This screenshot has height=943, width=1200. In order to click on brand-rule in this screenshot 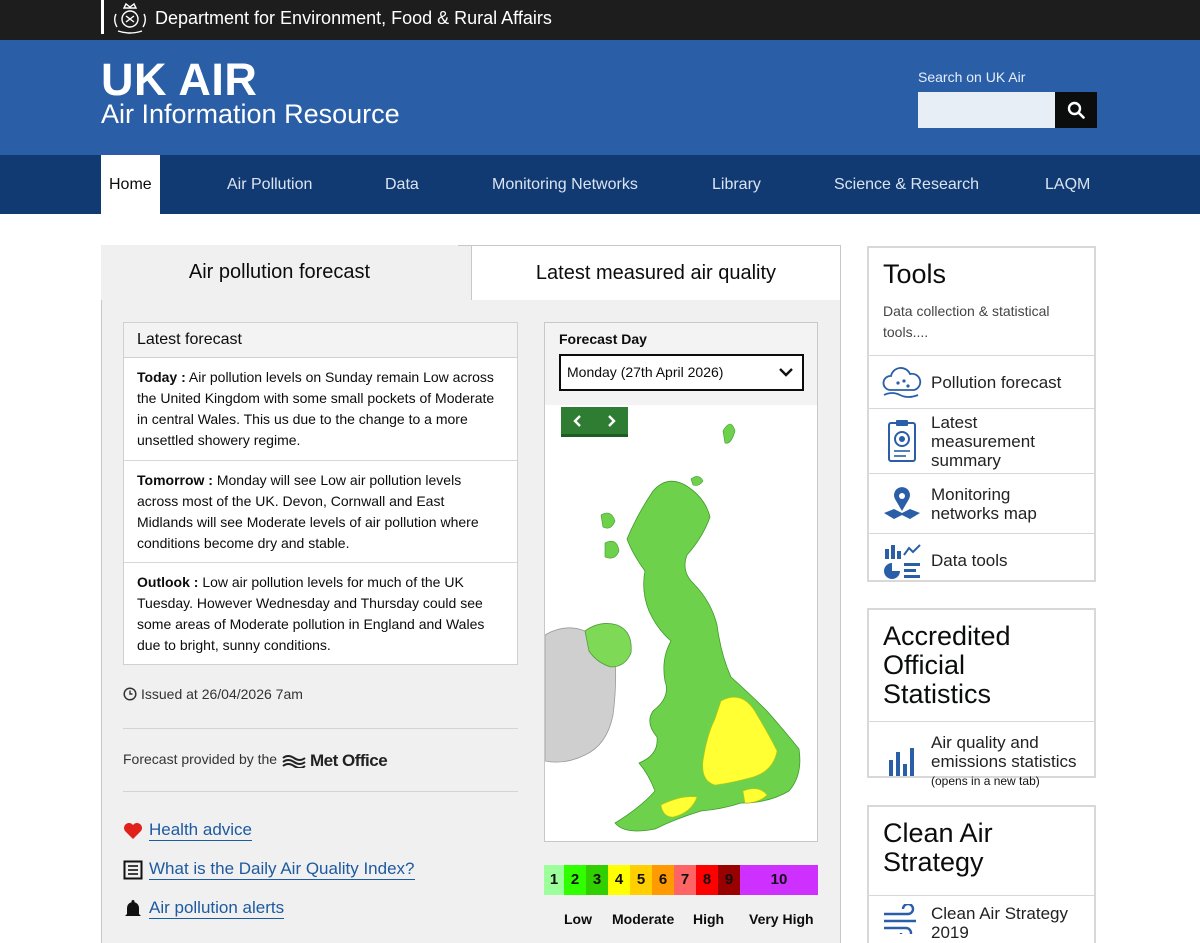, I will do `click(102, 17)`.